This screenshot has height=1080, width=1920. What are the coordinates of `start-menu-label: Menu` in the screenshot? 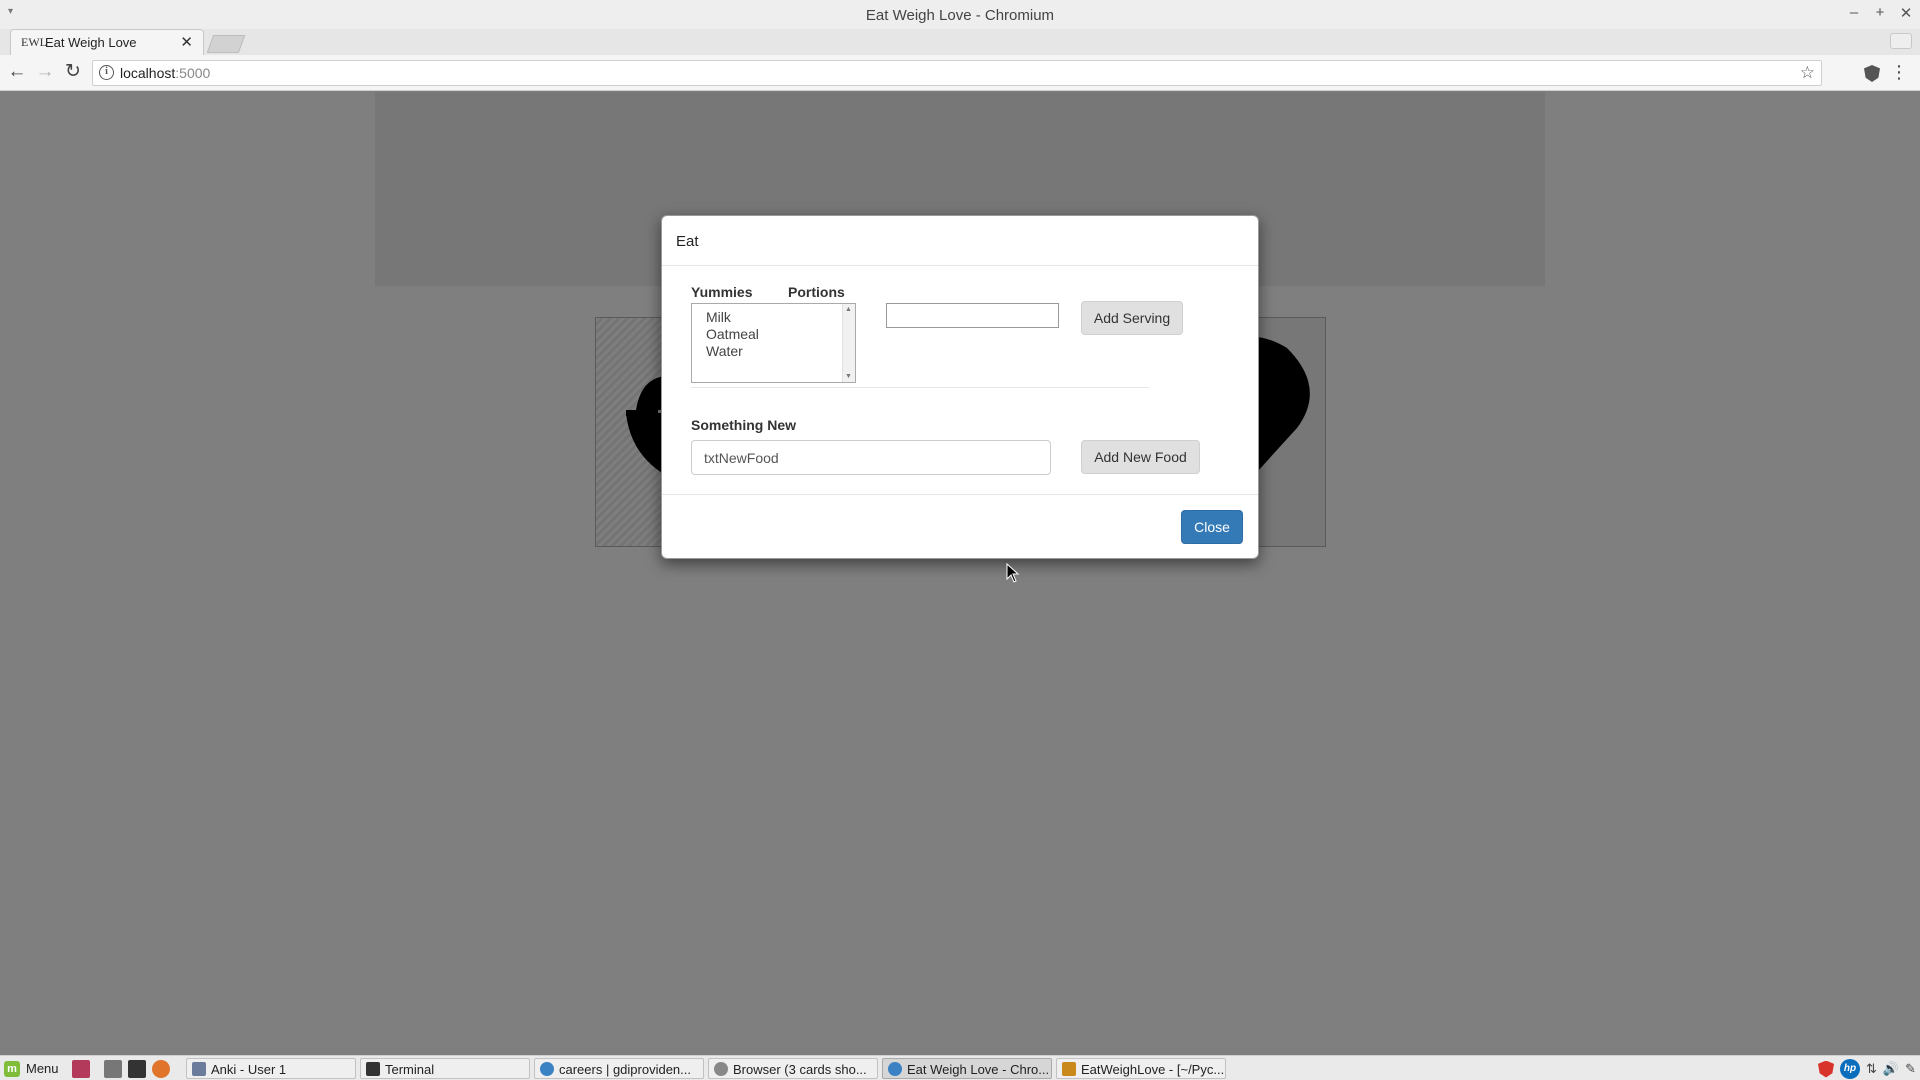 It's located at (42, 1068).